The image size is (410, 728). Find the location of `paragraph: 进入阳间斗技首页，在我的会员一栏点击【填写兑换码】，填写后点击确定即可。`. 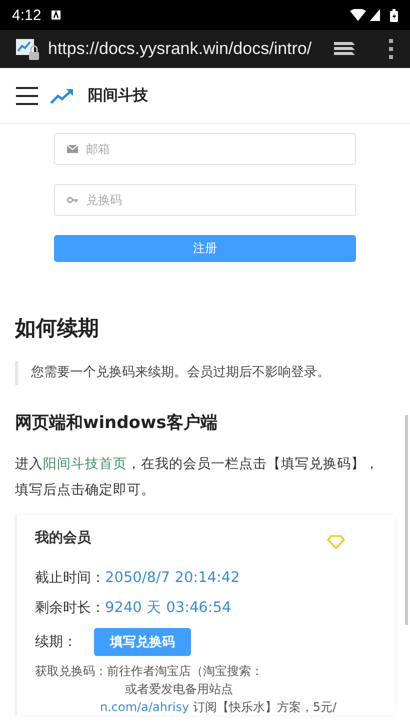

paragraph: 进入阳间斗技首页，在我的会员一栏点击【填写兑换码】，填写后点击确定即可。 is located at coordinates (197, 477).